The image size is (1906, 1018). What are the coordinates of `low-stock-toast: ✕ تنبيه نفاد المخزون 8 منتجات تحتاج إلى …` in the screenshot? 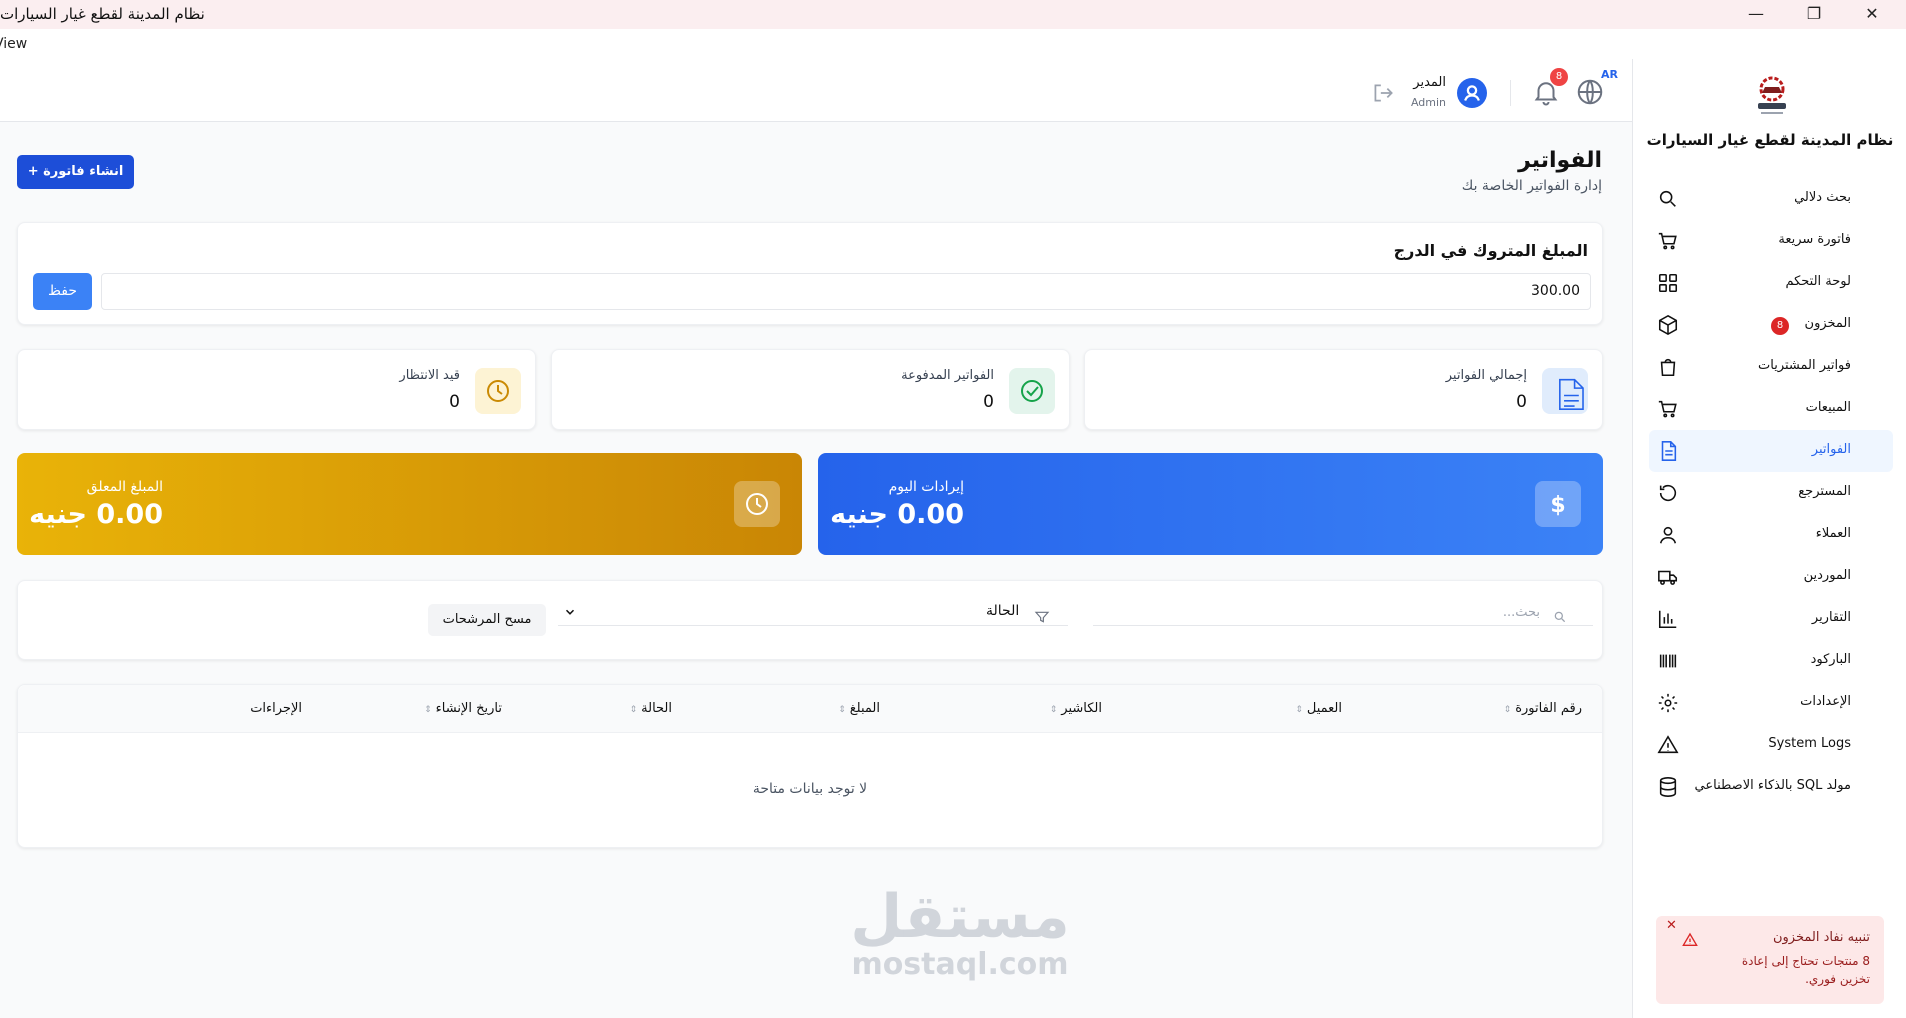 It's located at (1770, 960).